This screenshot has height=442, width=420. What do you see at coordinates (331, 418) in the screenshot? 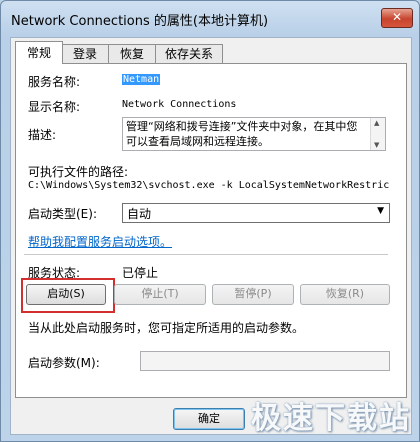
I see `site-watermark: 极速下载站` at bounding box center [331, 418].